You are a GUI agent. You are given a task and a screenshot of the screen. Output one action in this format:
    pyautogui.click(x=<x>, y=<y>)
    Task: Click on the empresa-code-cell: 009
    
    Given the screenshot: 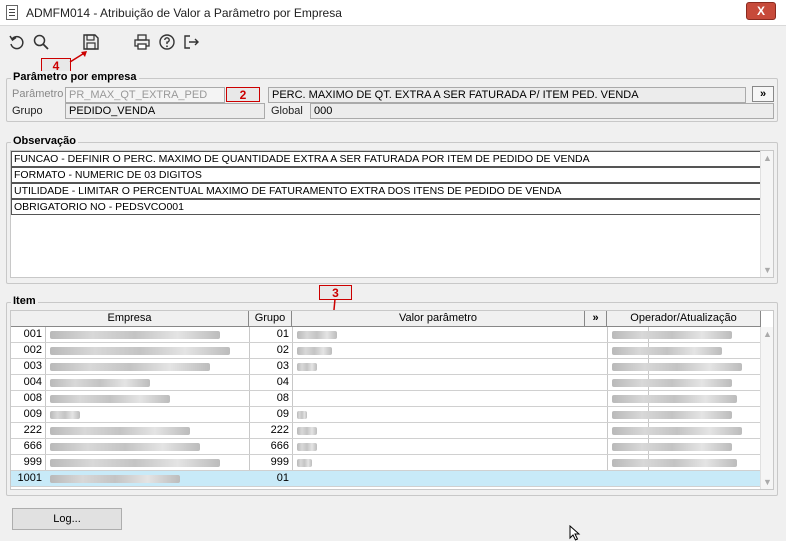 What is the action you would take?
    pyautogui.click(x=32, y=414)
    